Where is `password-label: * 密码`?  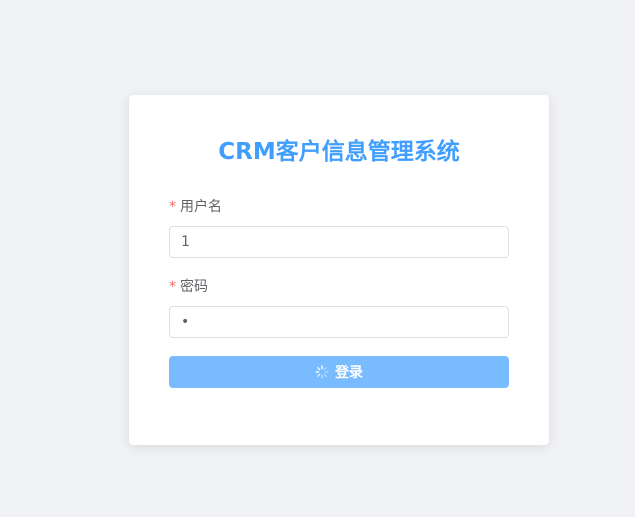
password-label: * 密码 is located at coordinates (188, 287).